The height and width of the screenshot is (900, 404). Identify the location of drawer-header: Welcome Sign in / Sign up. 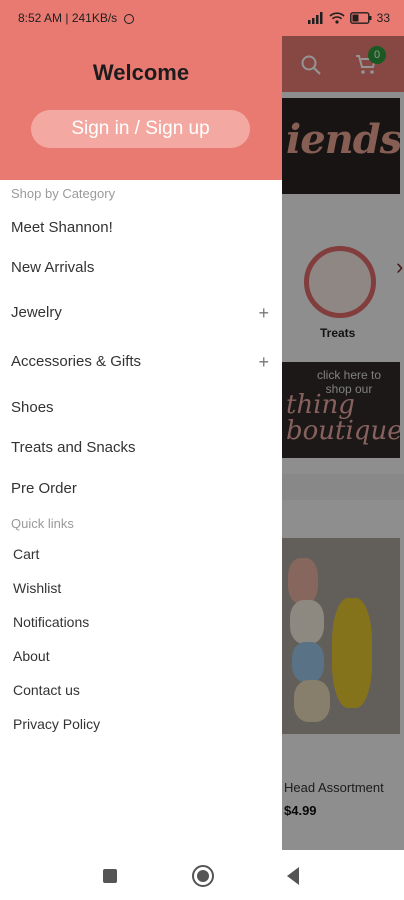
(141, 108).